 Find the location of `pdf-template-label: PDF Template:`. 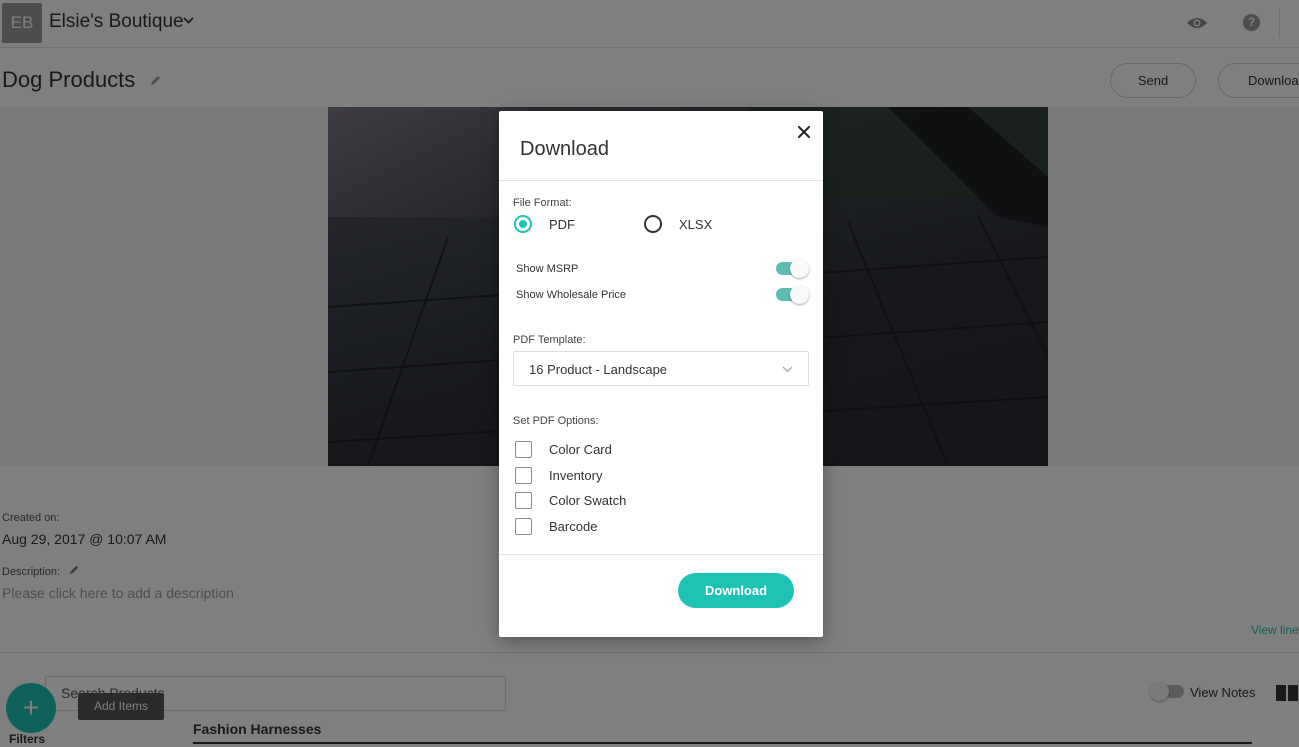

pdf-template-label: PDF Template: is located at coordinates (549, 340).